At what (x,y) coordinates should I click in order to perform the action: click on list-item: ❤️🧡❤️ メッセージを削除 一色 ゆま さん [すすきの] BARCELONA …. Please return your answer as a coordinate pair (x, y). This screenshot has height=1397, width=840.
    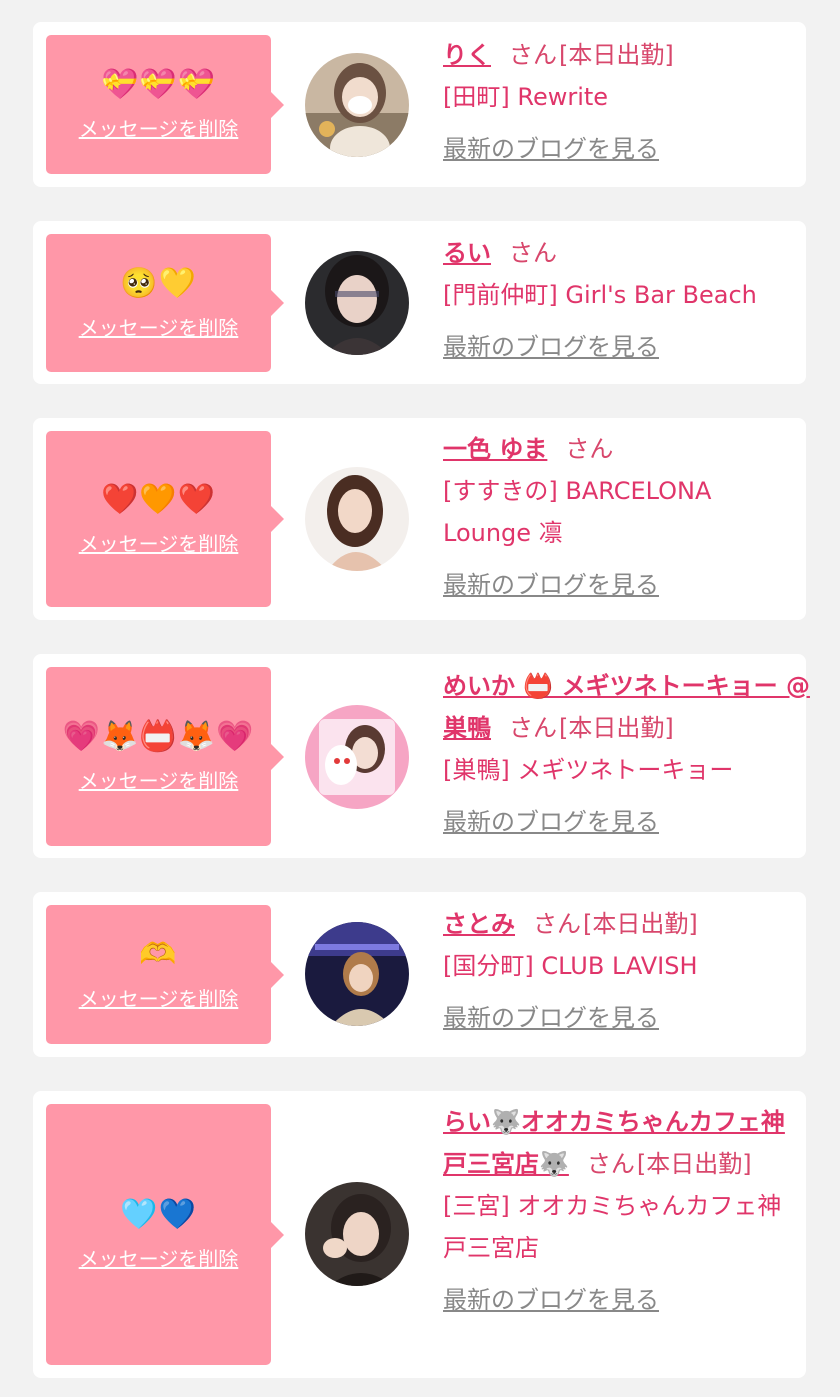
    Looking at the image, I should click on (419, 519).